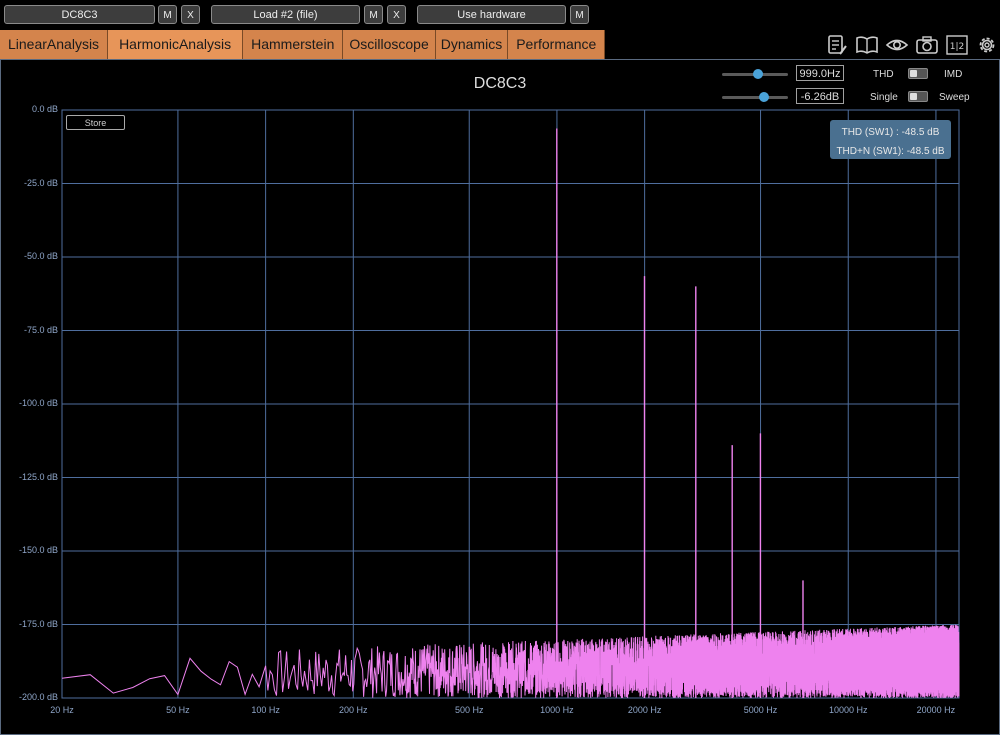 The width and height of the screenshot is (1000, 735). I want to click on y-tick-label: -200.0 dB, so click(38, 697).